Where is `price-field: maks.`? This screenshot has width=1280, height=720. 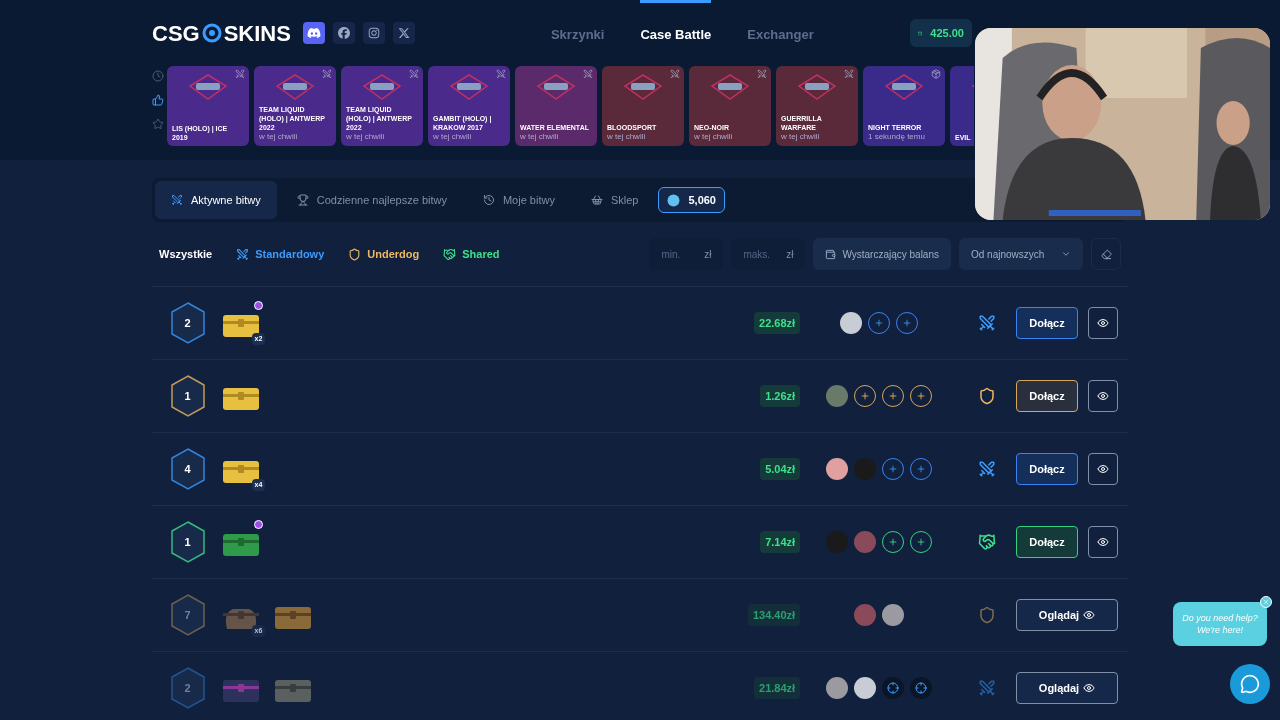 price-field: maks. is located at coordinates (762, 254).